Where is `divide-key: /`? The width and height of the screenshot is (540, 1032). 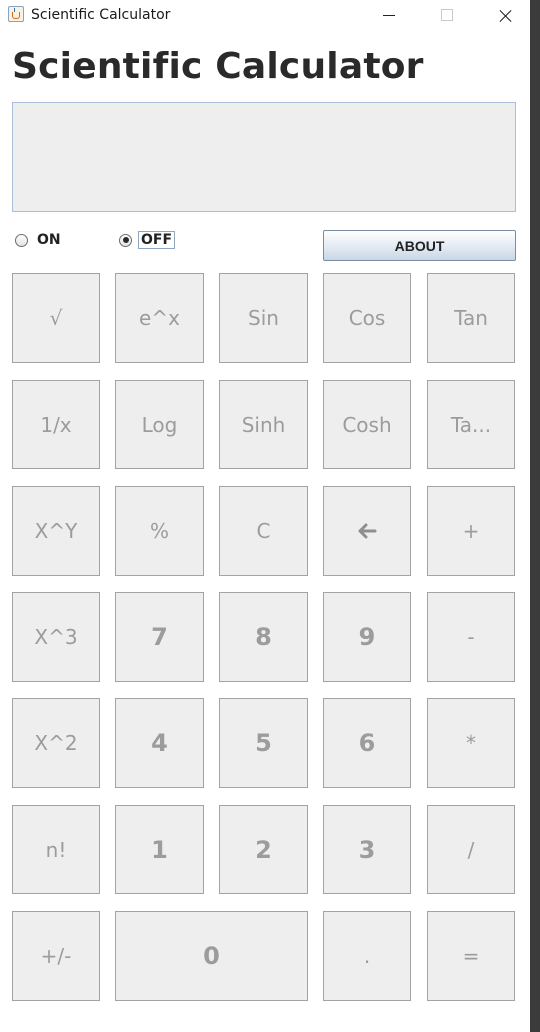
divide-key: / is located at coordinates (471, 849).